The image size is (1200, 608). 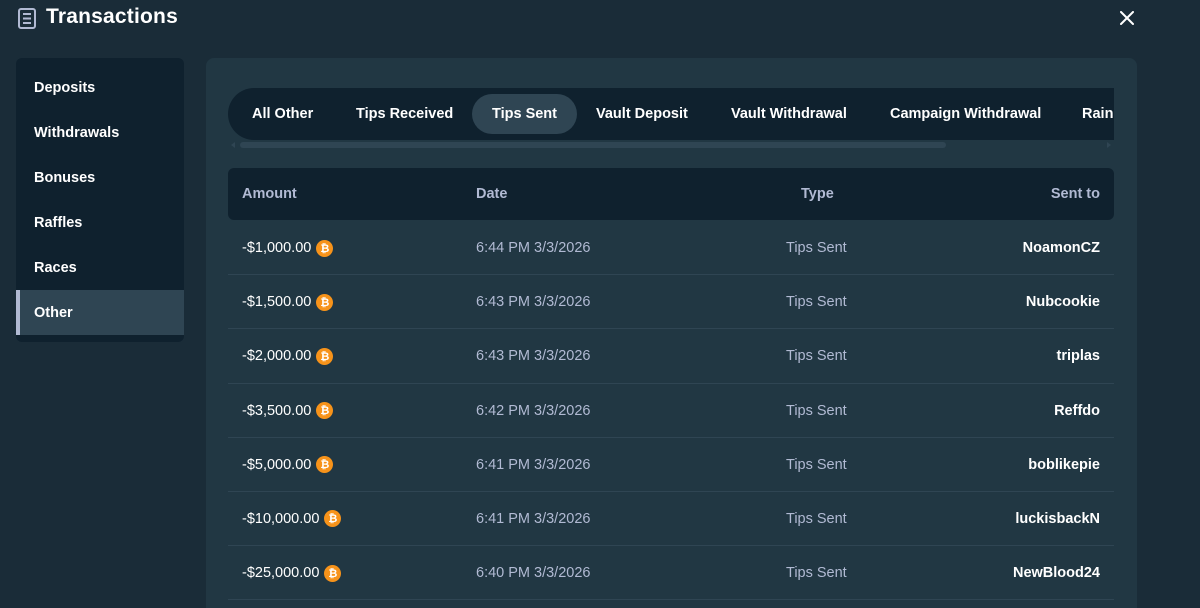 What do you see at coordinates (492, 194) in the screenshot?
I see `column-header-date: Date` at bounding box center [492, 194].